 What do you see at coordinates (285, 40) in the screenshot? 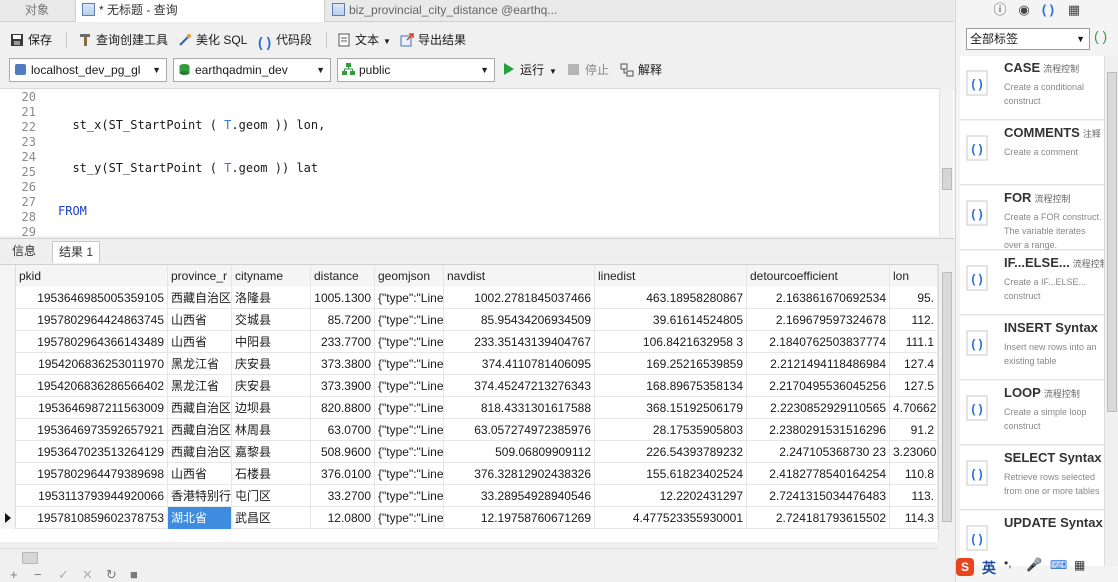
I see `code-snippet-button: ( ) 代码段` at bounding box center [285, 40].